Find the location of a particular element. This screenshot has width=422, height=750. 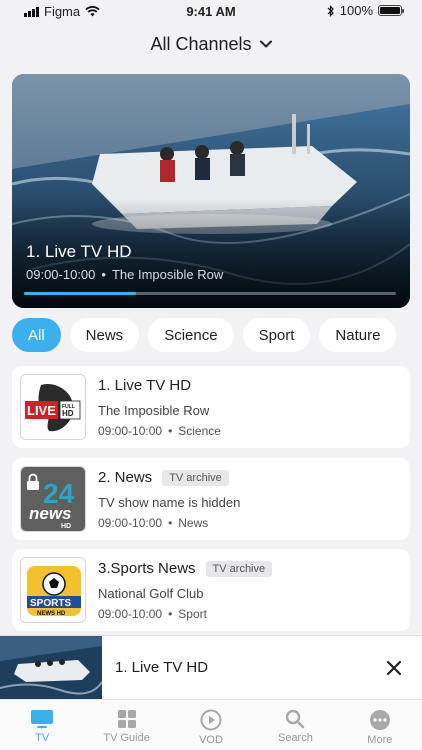

battery-icon is located at coordinates (391, 10).